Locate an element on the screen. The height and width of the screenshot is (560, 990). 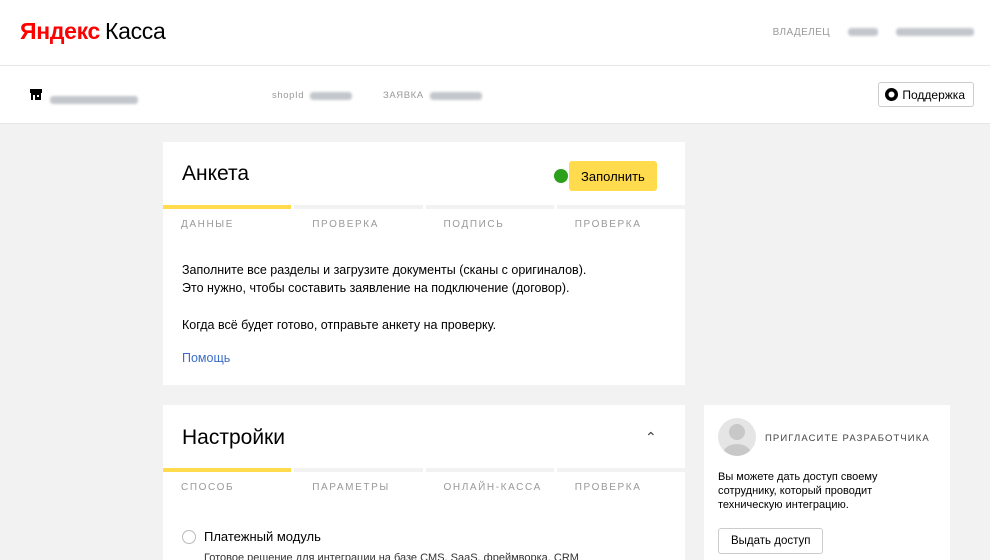
step-online-kassa: ОНЛАЙН-КАССА is located at coordinates (489, 480).